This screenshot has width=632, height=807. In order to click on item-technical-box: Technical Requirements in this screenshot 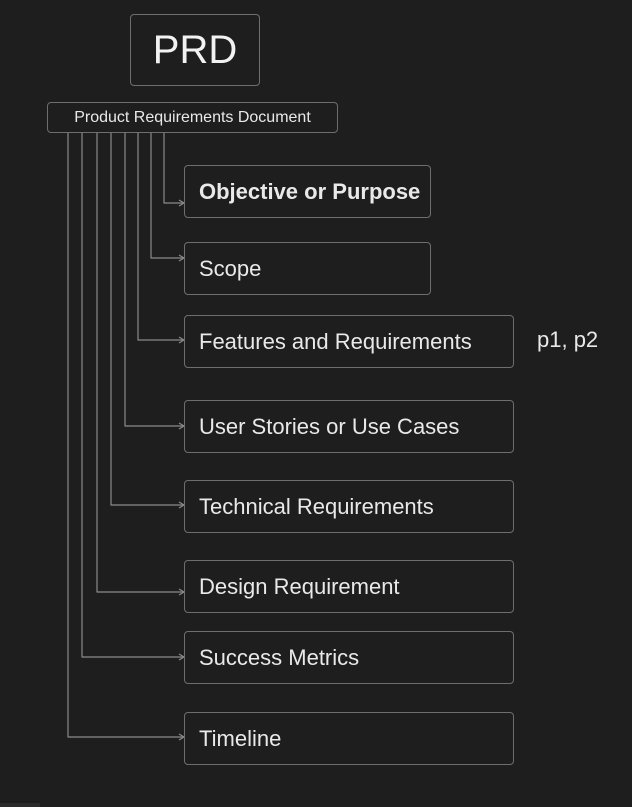, I will do `click(349, 506)`.